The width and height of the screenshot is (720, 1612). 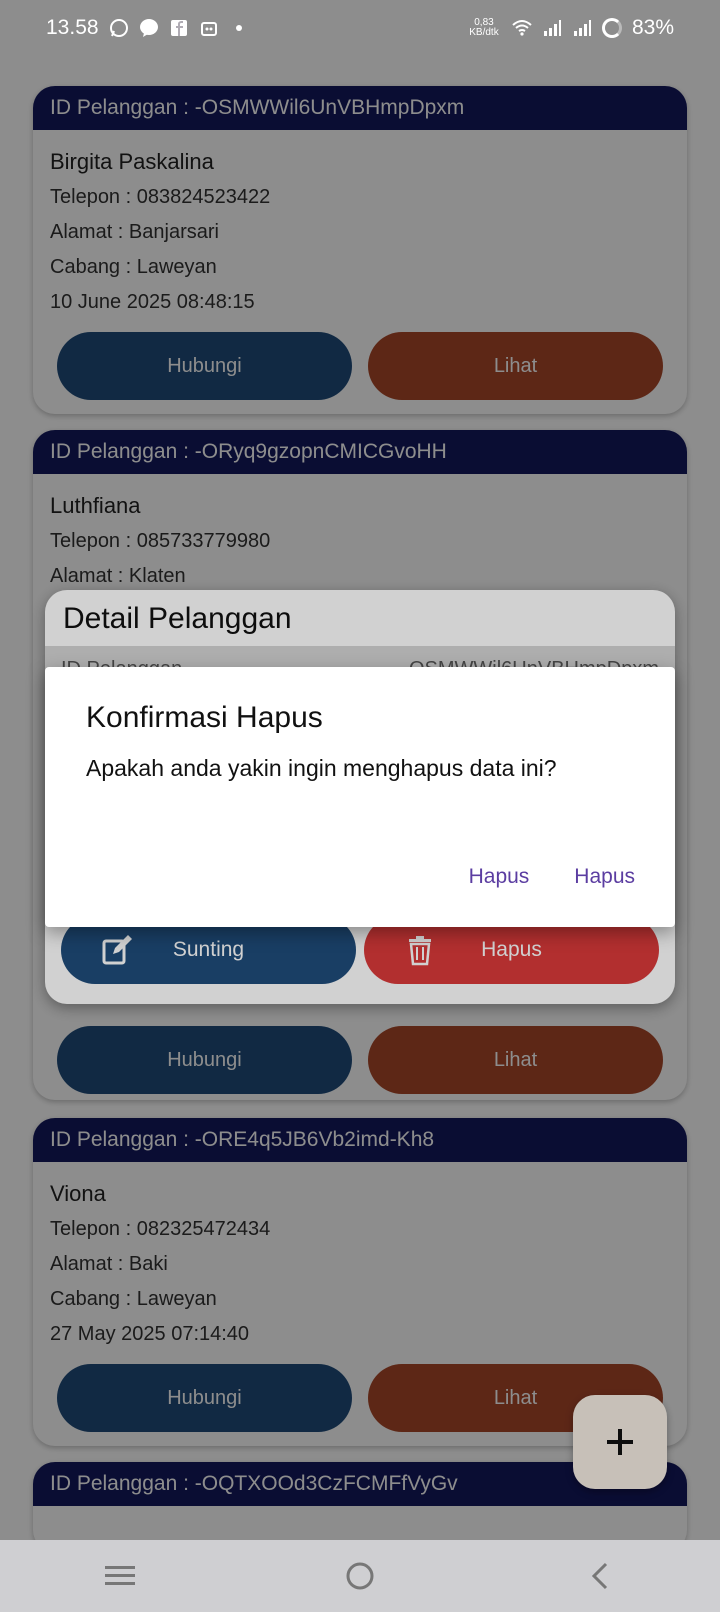 I want to click on battery-icon, so click(x=611, y=28).